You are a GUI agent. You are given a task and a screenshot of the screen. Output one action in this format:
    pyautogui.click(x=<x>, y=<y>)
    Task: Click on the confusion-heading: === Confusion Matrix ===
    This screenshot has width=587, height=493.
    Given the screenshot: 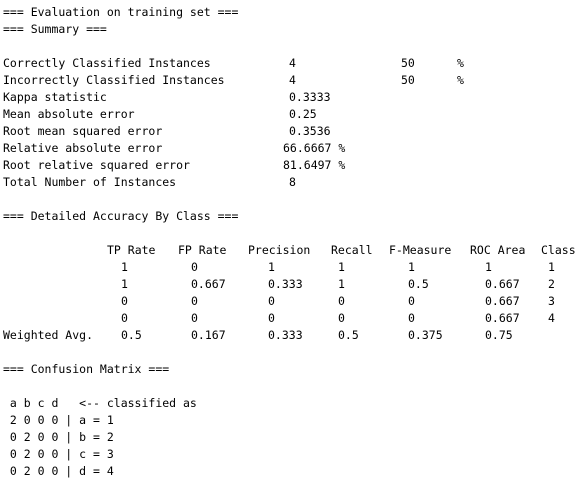 What is the action you would take?
    pyautogui.click(x=86, y=369)
    